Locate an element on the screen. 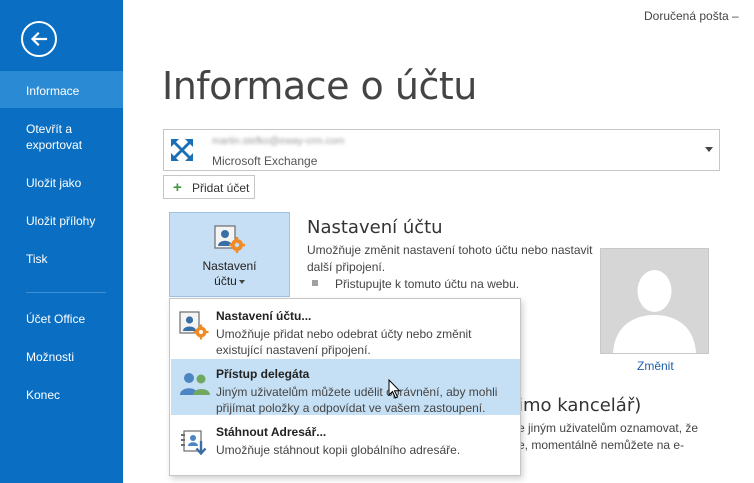  mouse-cursor-icon is located at coordinates (394, 389).